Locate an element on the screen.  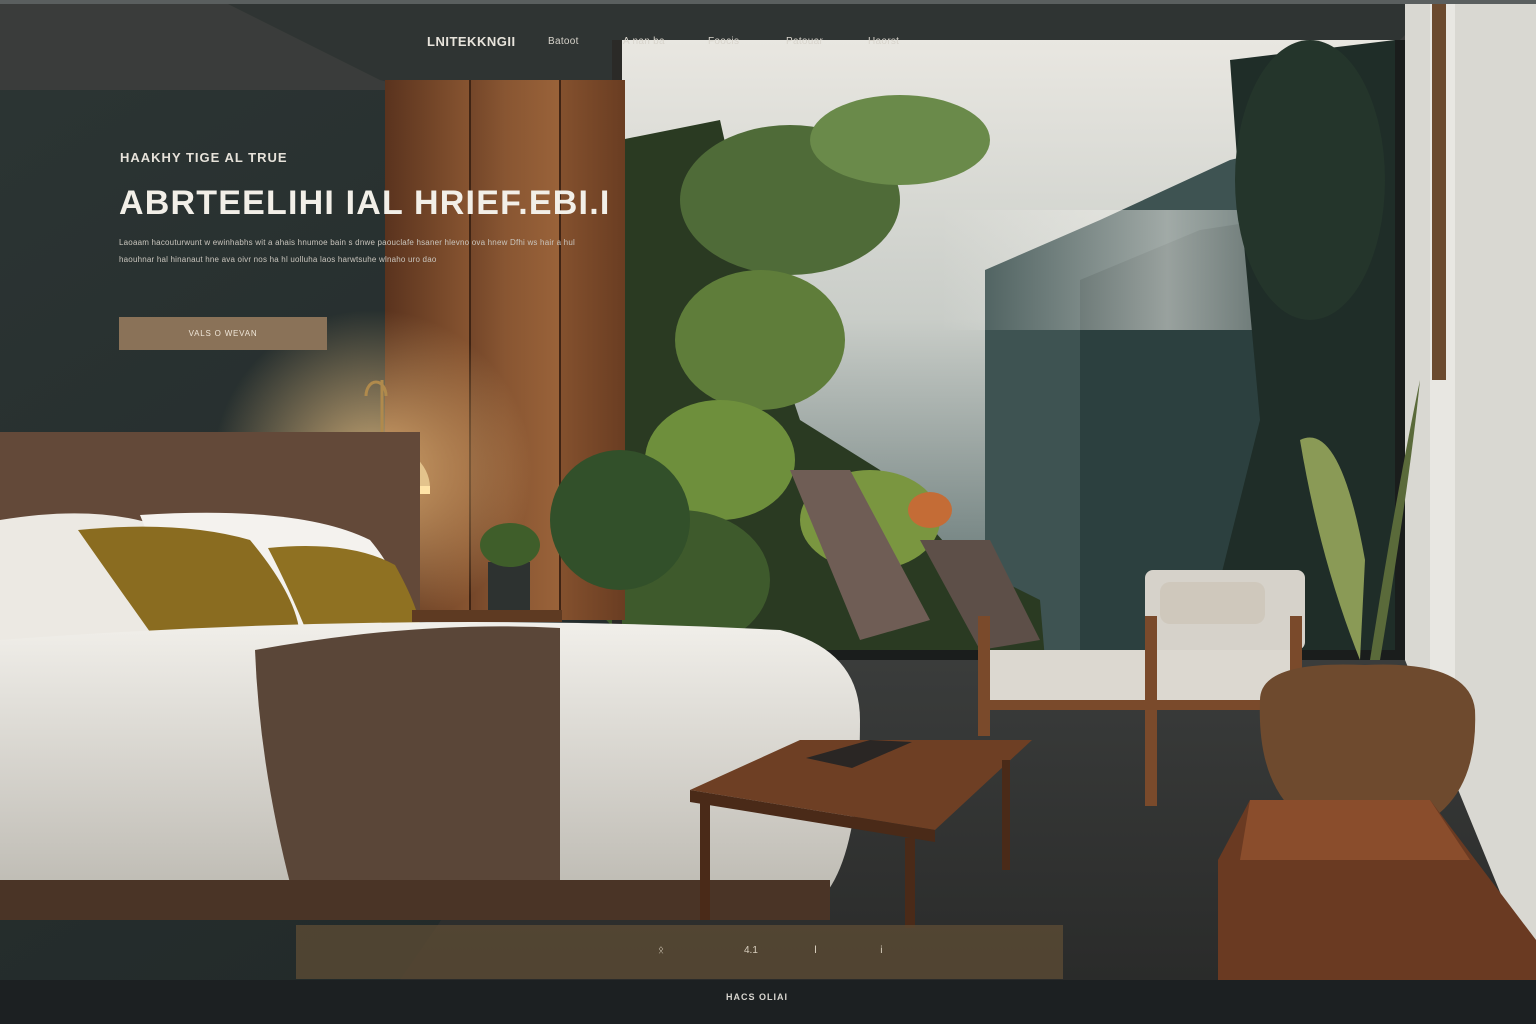
bar-item-3: Ⅰ is located at coordinates (815, 950).